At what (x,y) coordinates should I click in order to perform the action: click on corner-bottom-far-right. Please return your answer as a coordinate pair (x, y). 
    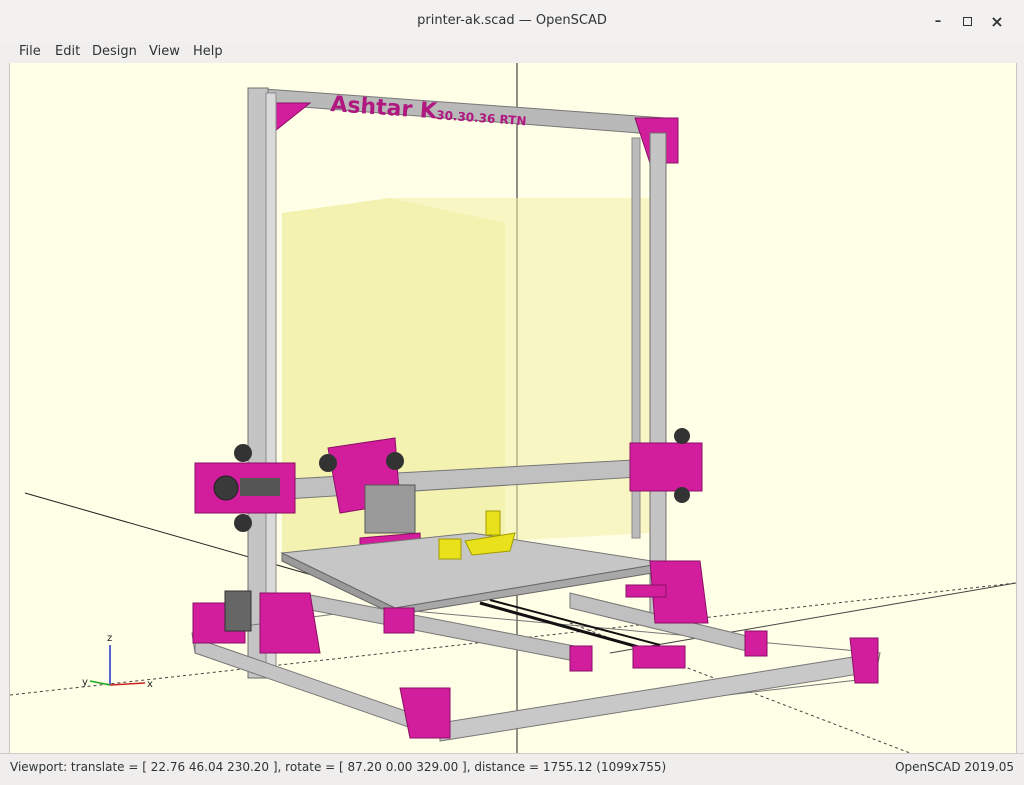
    Looking at the image, I should click on (864, 660).